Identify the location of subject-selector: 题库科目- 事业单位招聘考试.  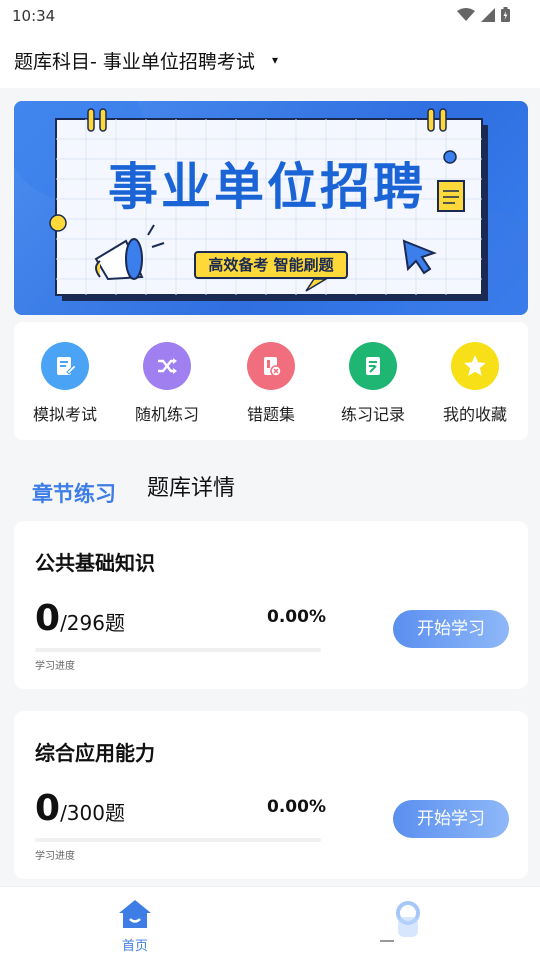
(134, 60).